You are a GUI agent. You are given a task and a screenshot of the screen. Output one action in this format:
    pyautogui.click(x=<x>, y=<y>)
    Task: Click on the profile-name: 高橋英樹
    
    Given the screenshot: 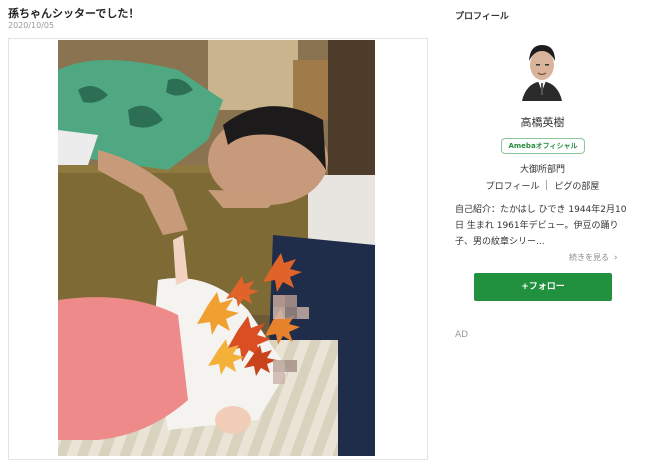 What is the action you would take?
    pyautogui.click(x=542, y=122)
    